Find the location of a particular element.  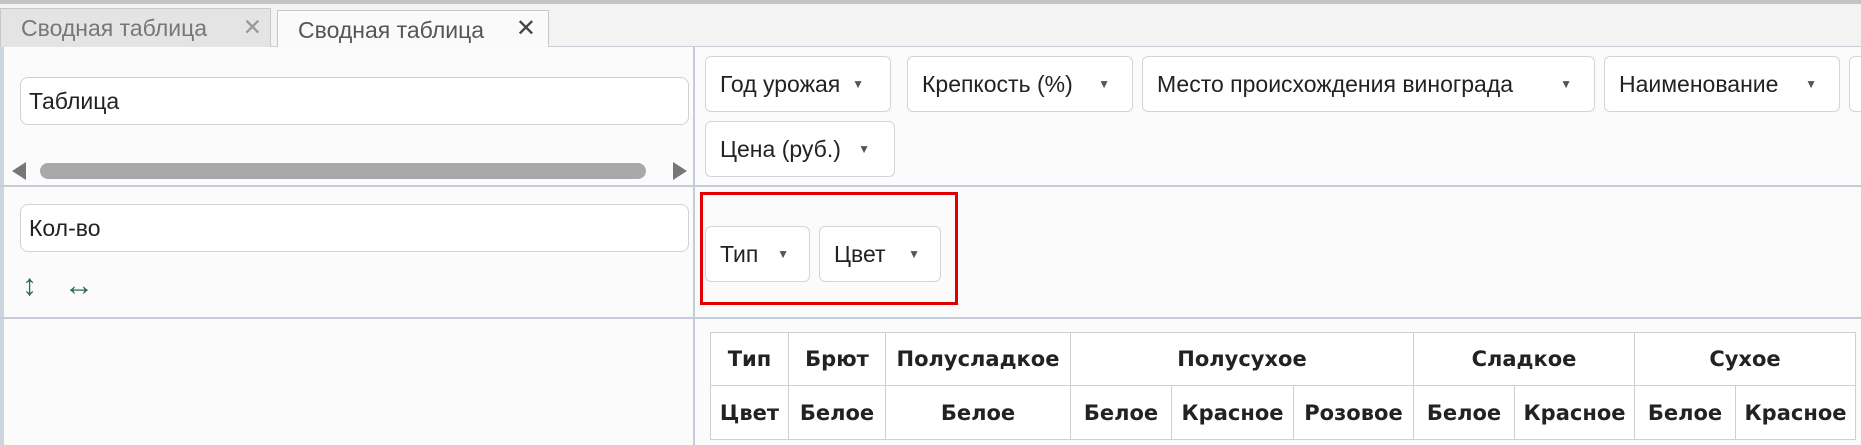

attr-next-partial is located at coordinates (1855, 84).